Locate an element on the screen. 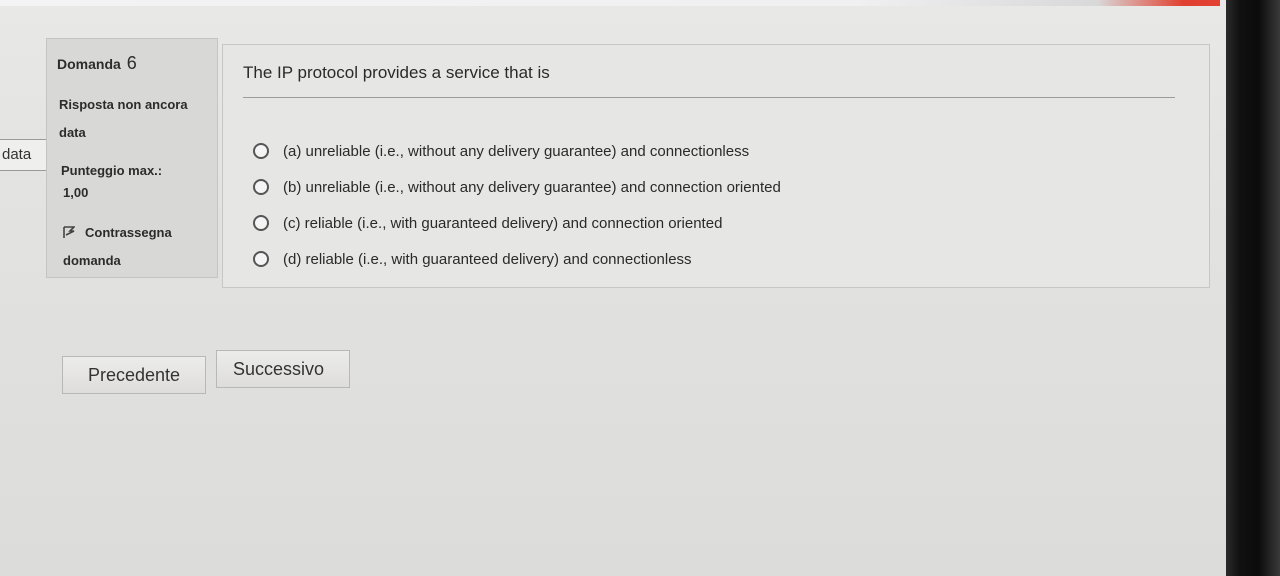  question-label: Domanda is located at coordinates (89, 64).